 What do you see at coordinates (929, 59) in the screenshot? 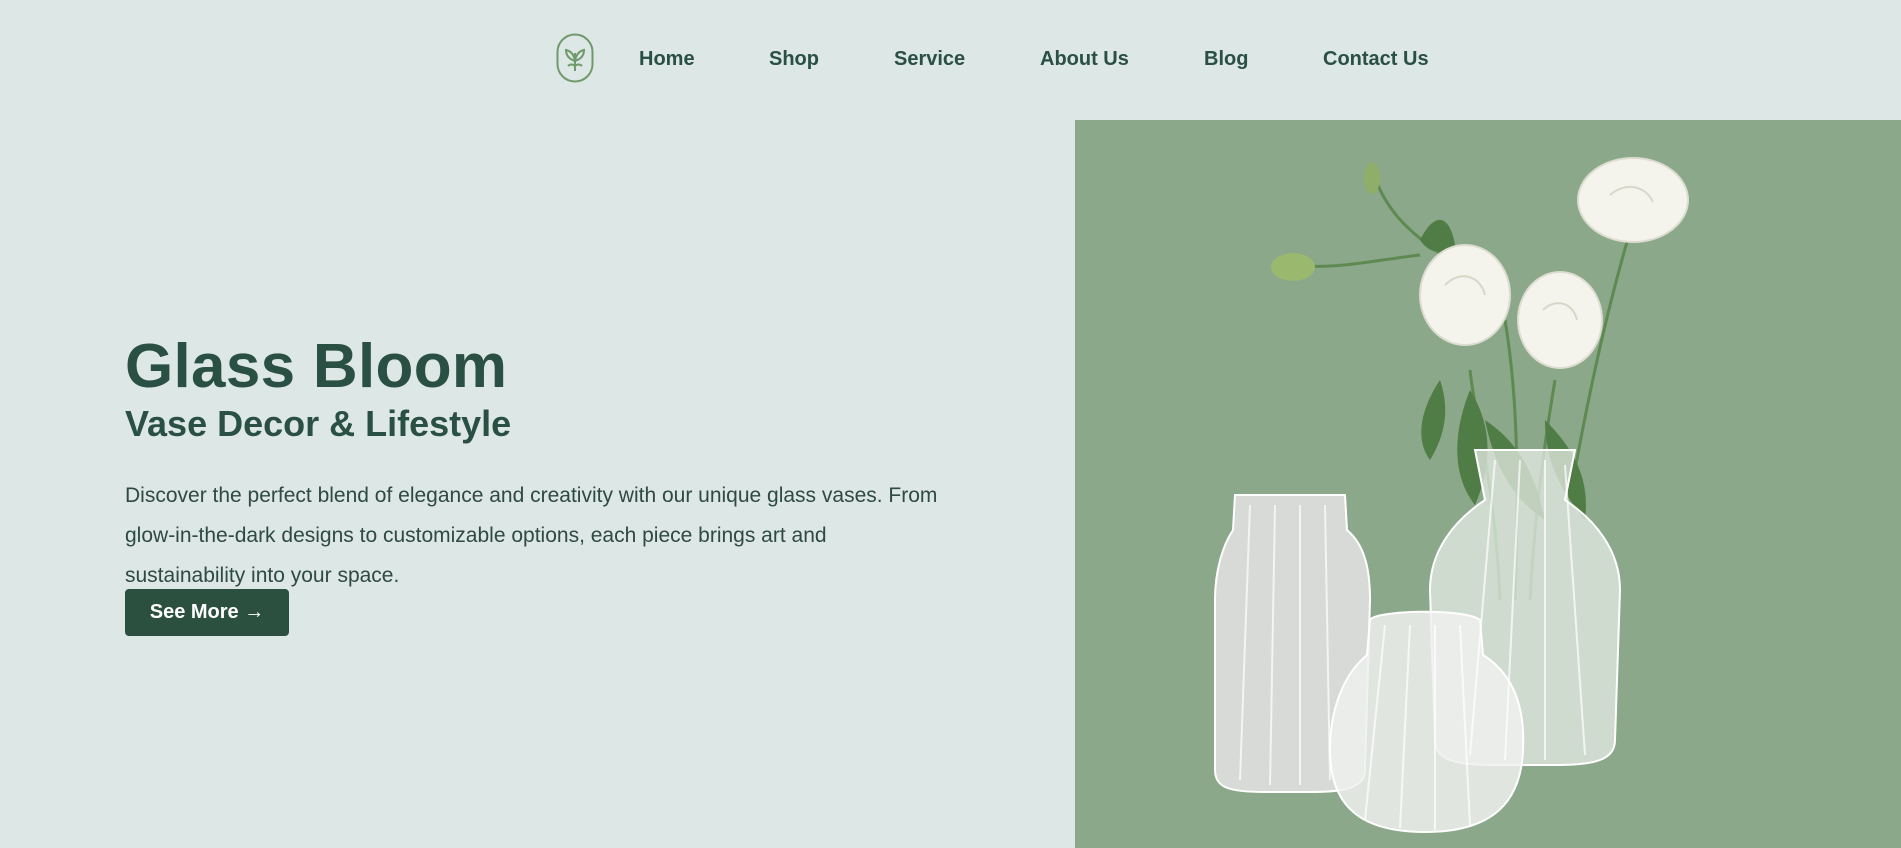
I see `nav-link-service: Service` at bounding box center [929, 59].